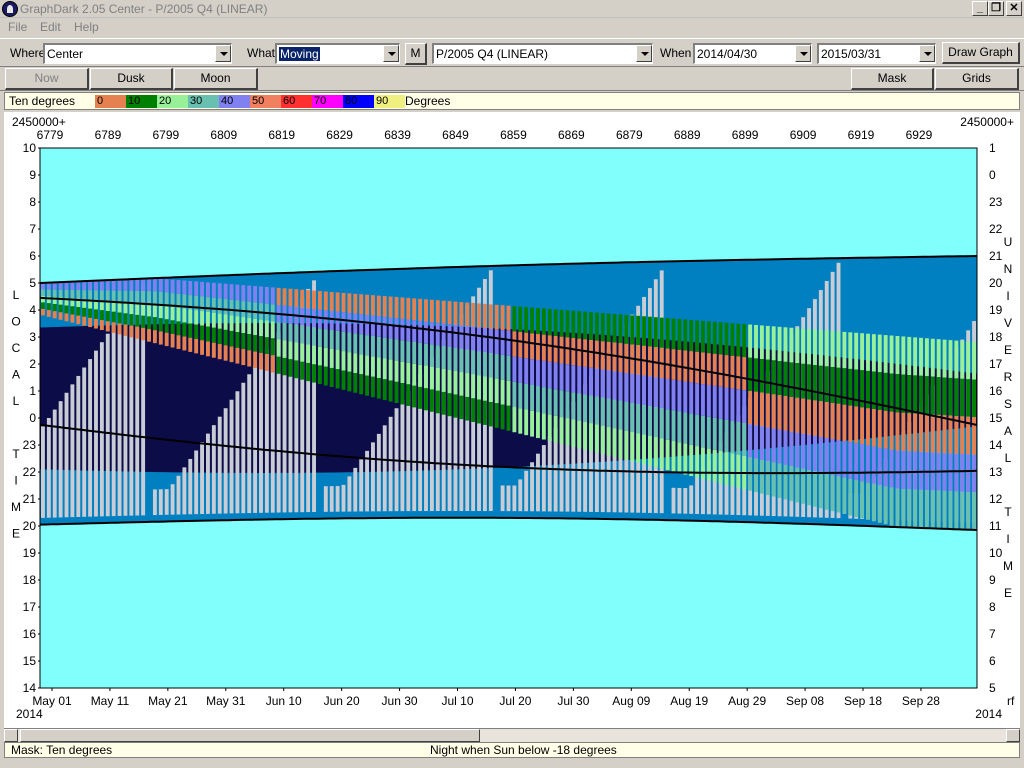  What do you see at coordinates (1008, 269) in the screenshot?
I see `right-axis-title-char: N` at bounding box center [1008, 269].